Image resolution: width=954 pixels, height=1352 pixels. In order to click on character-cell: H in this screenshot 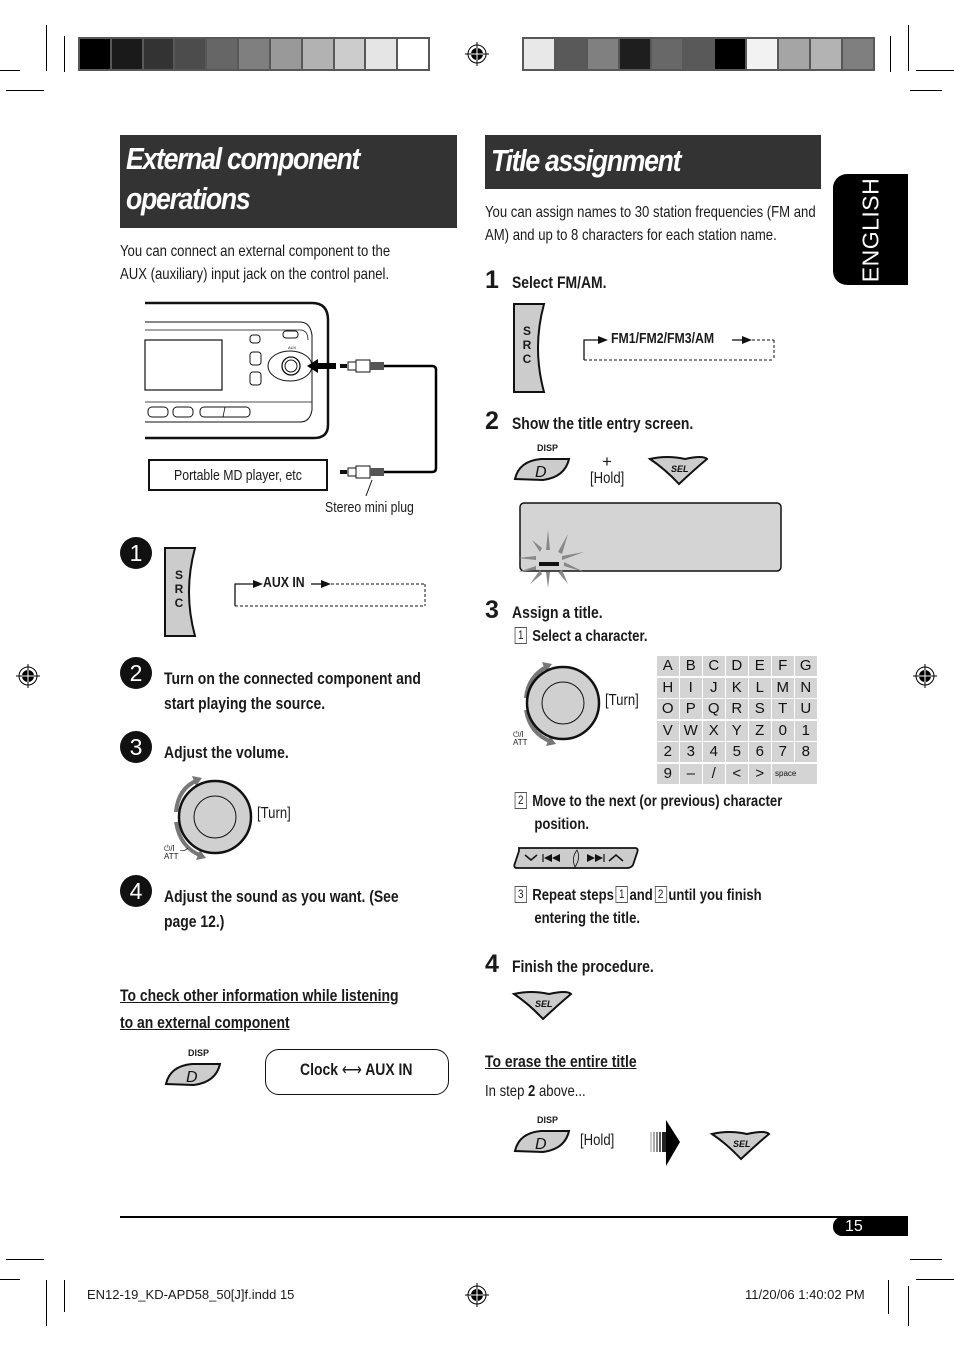, I will do `click(668, 687)`.